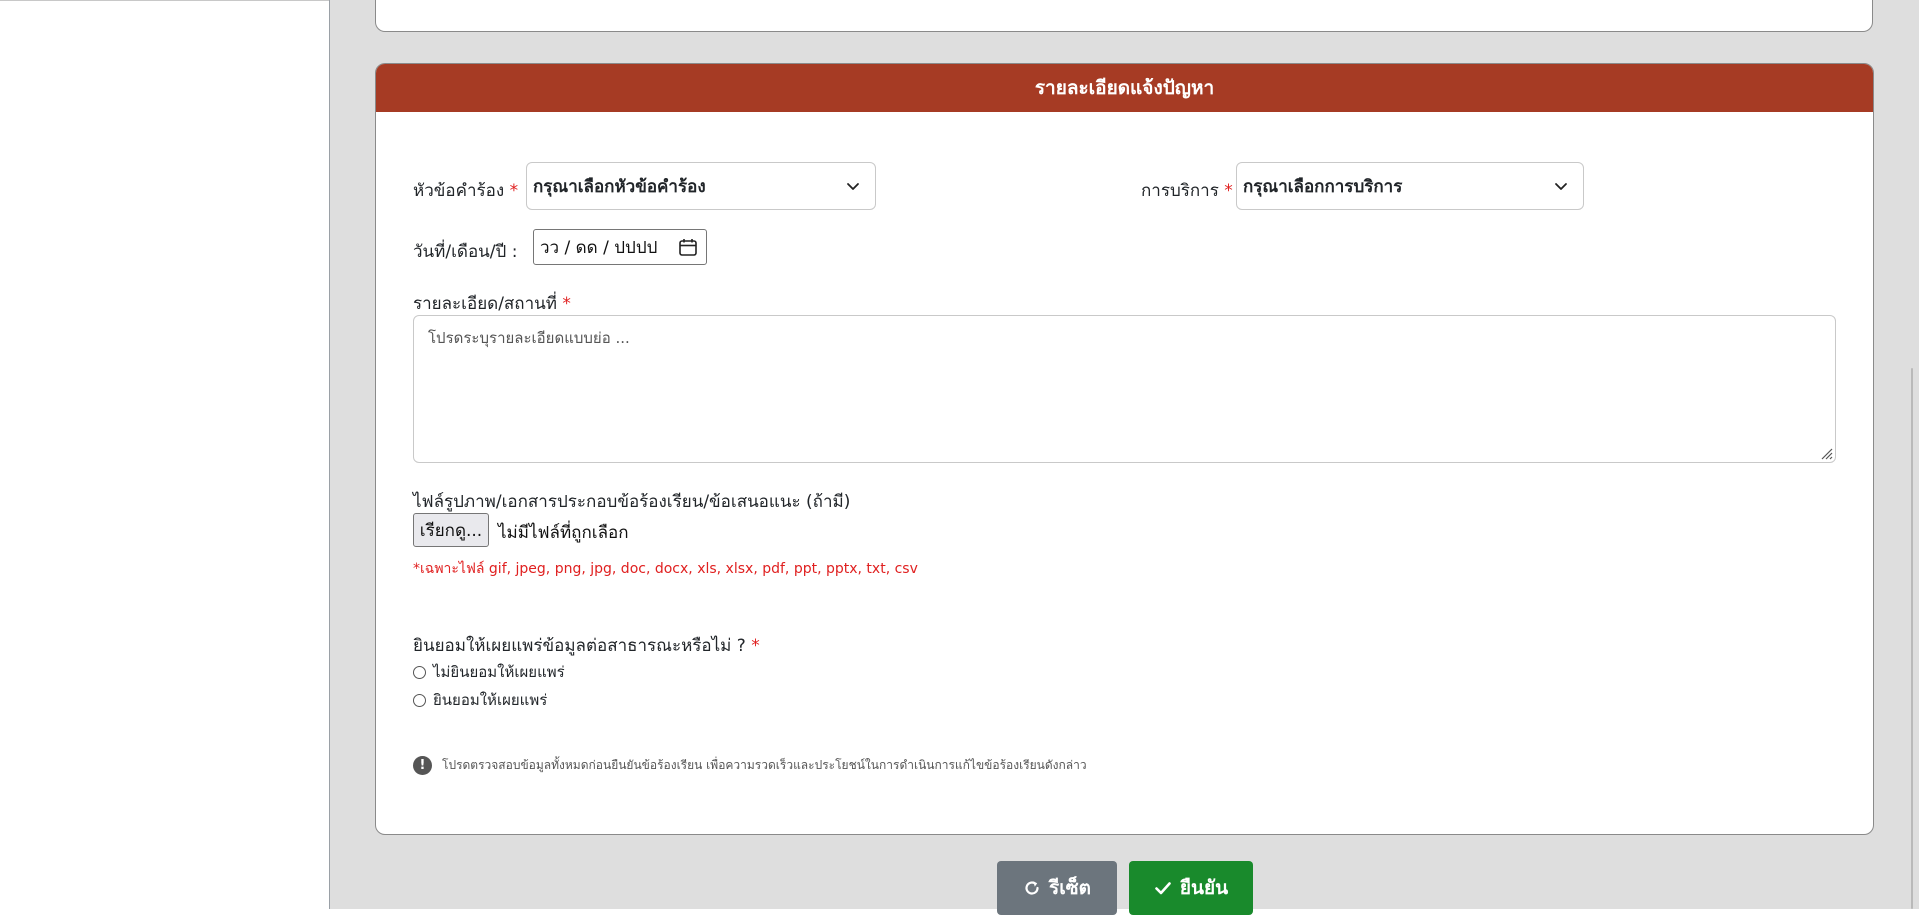 The image size is (1919, 915). I want to click on date-input: วว / ดด / ปปปป, so click(620, 247).